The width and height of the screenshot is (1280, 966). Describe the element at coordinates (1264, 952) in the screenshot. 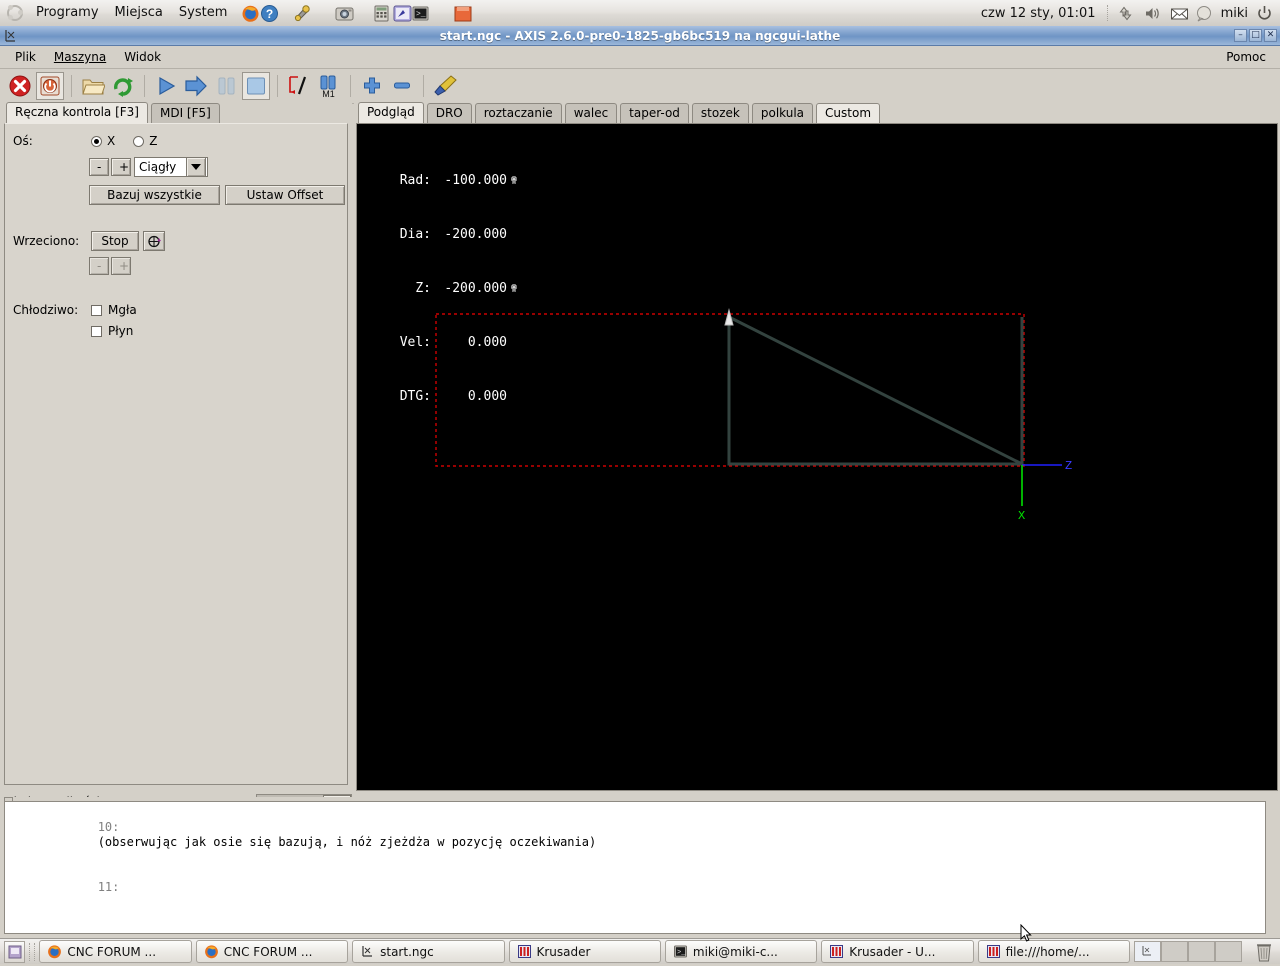

I see `trash-icon` at that location.